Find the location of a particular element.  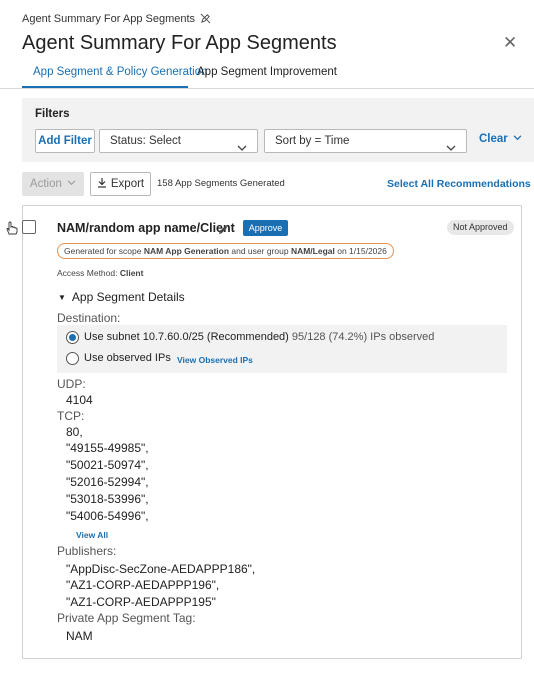

udp-label: UDP: is located at coordinates (71, 384).